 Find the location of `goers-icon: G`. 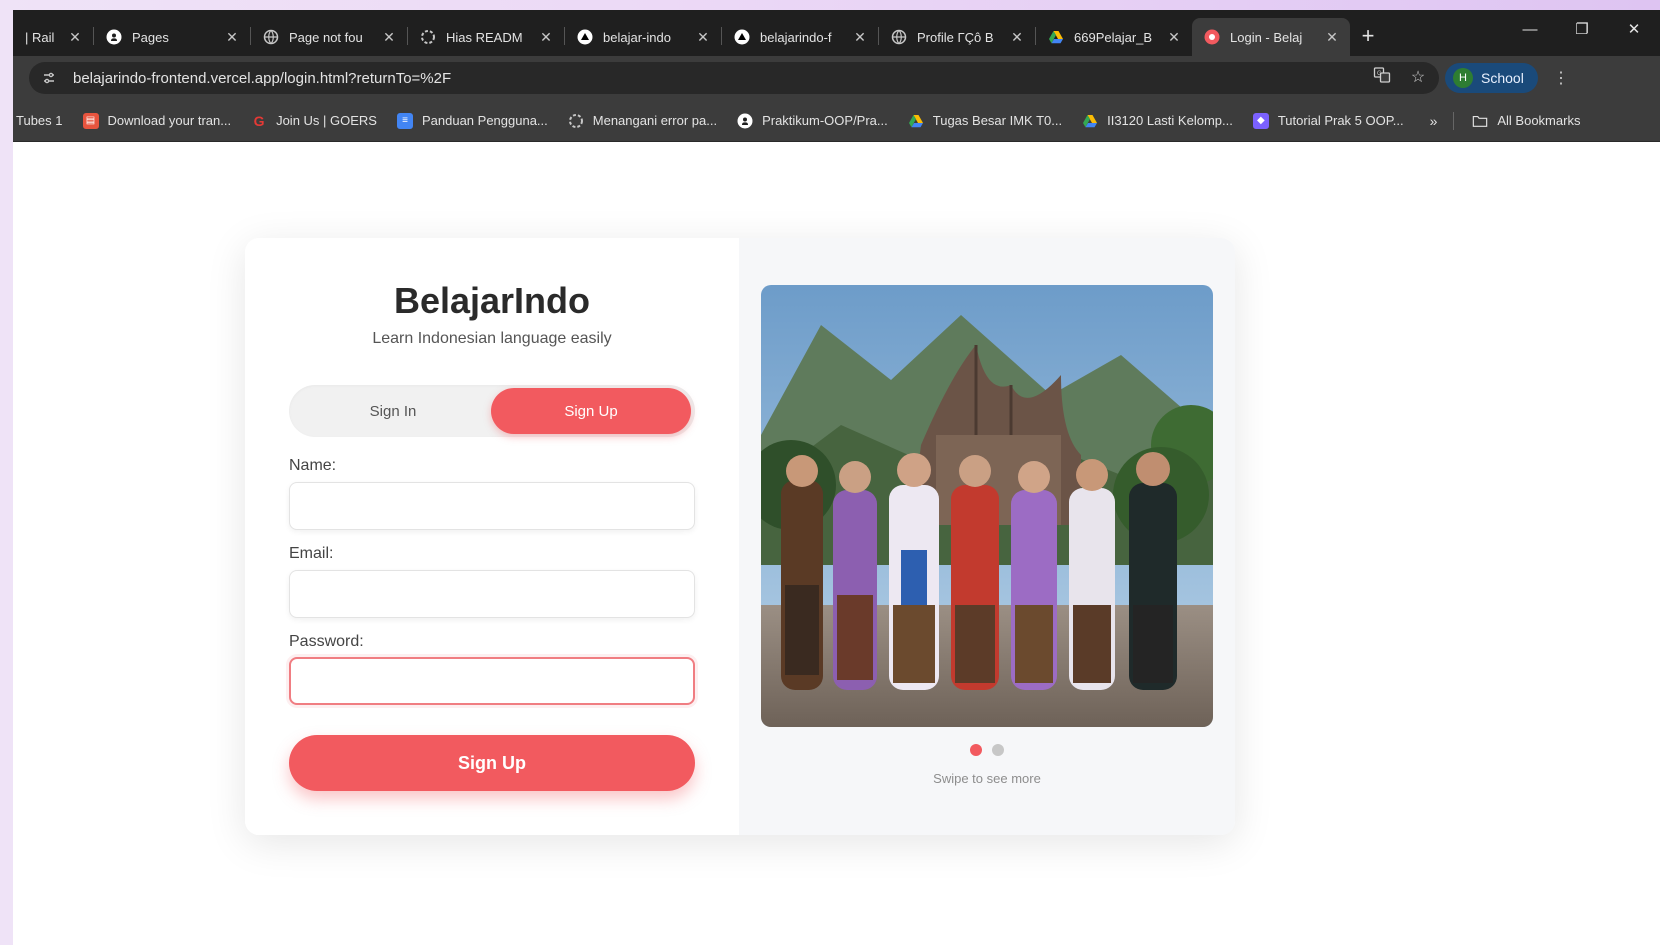

goers-icon: G is located at coordinates (259, 120).